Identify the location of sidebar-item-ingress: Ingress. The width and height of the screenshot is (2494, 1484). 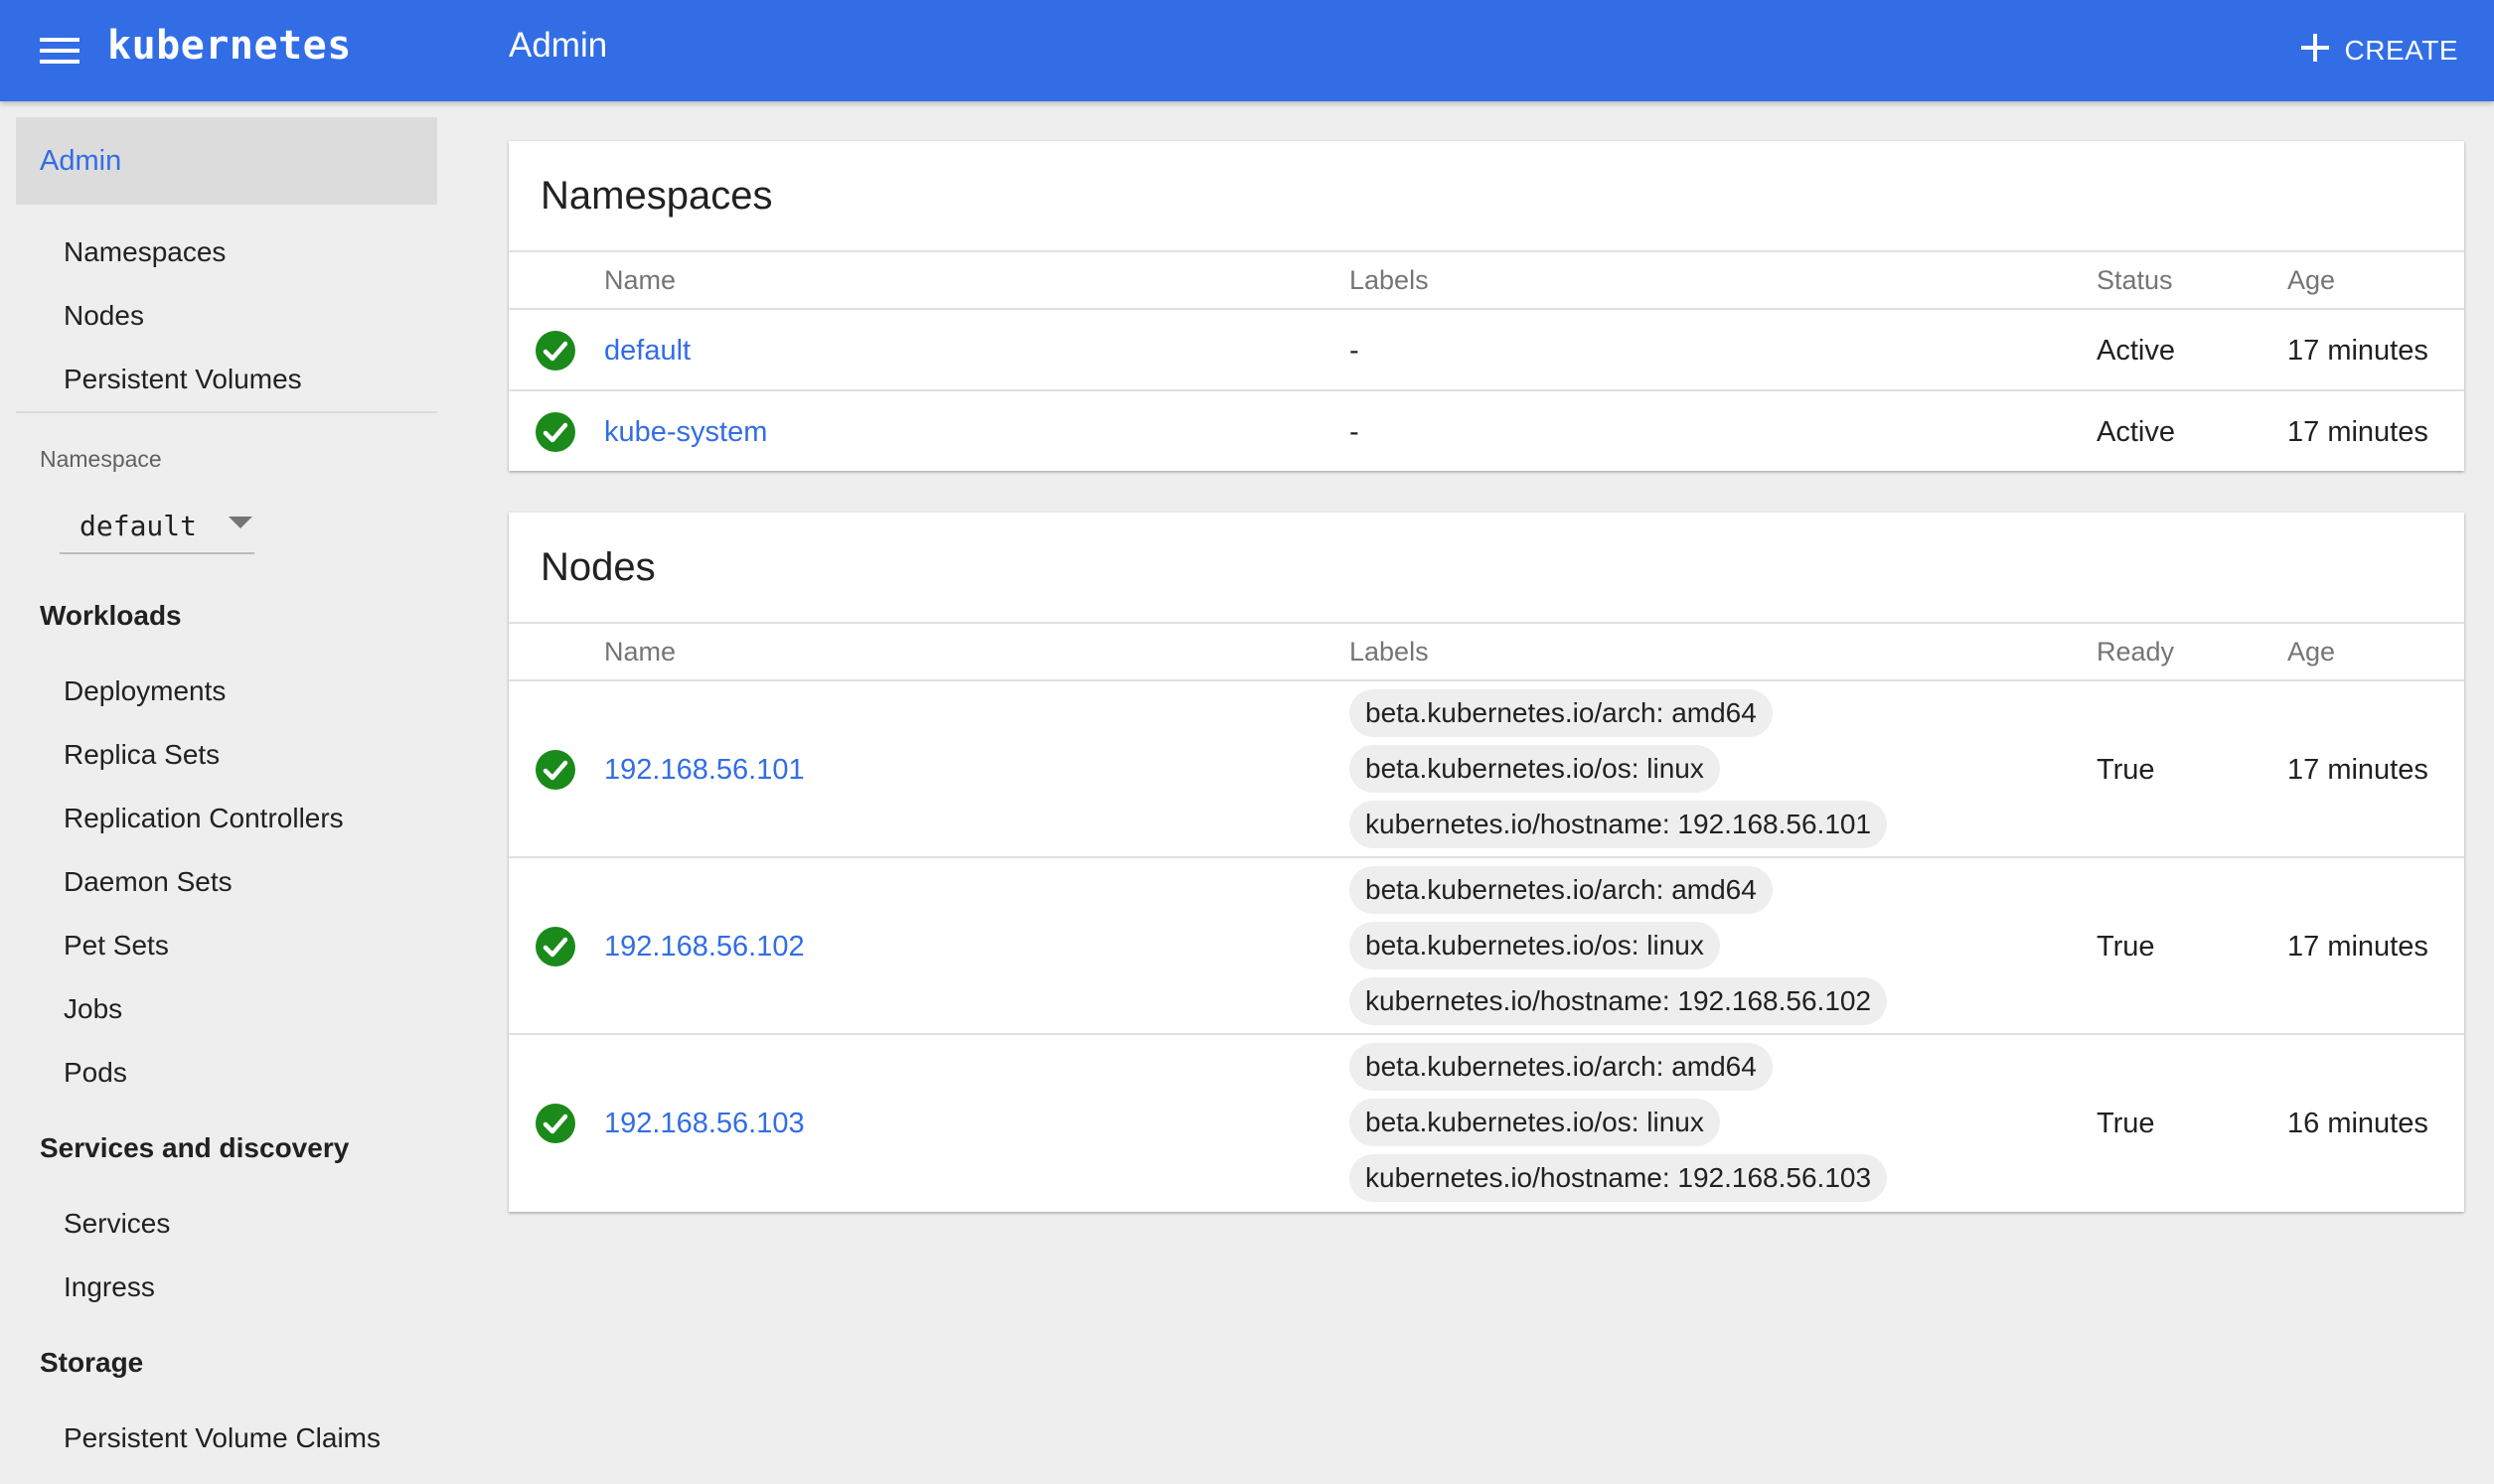
(110, 1287).